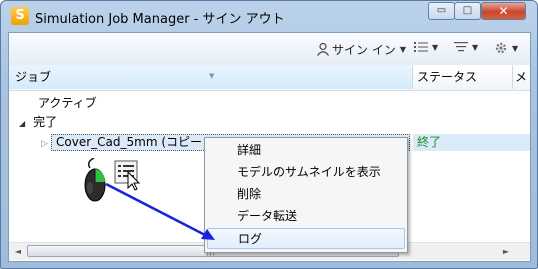 This screenshot has width=538, height=269. What do you see at coordinates (22, 123) in the screenshot?
I see `expand-toggle-icon: ◢` at bounding box center [22, 123].